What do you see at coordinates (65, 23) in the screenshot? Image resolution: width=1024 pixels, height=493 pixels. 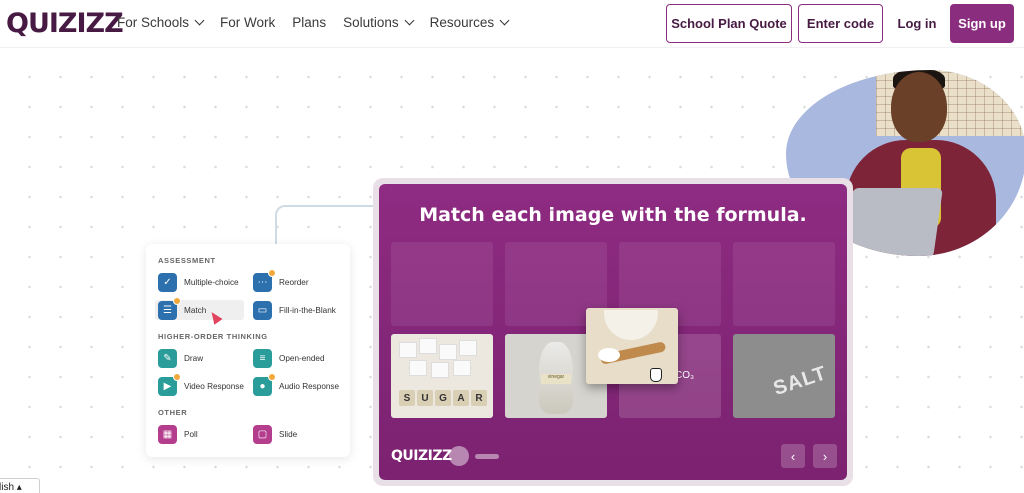 I see `quizizz-logo: QUIZIZZ` at bounding box center [65, 23].